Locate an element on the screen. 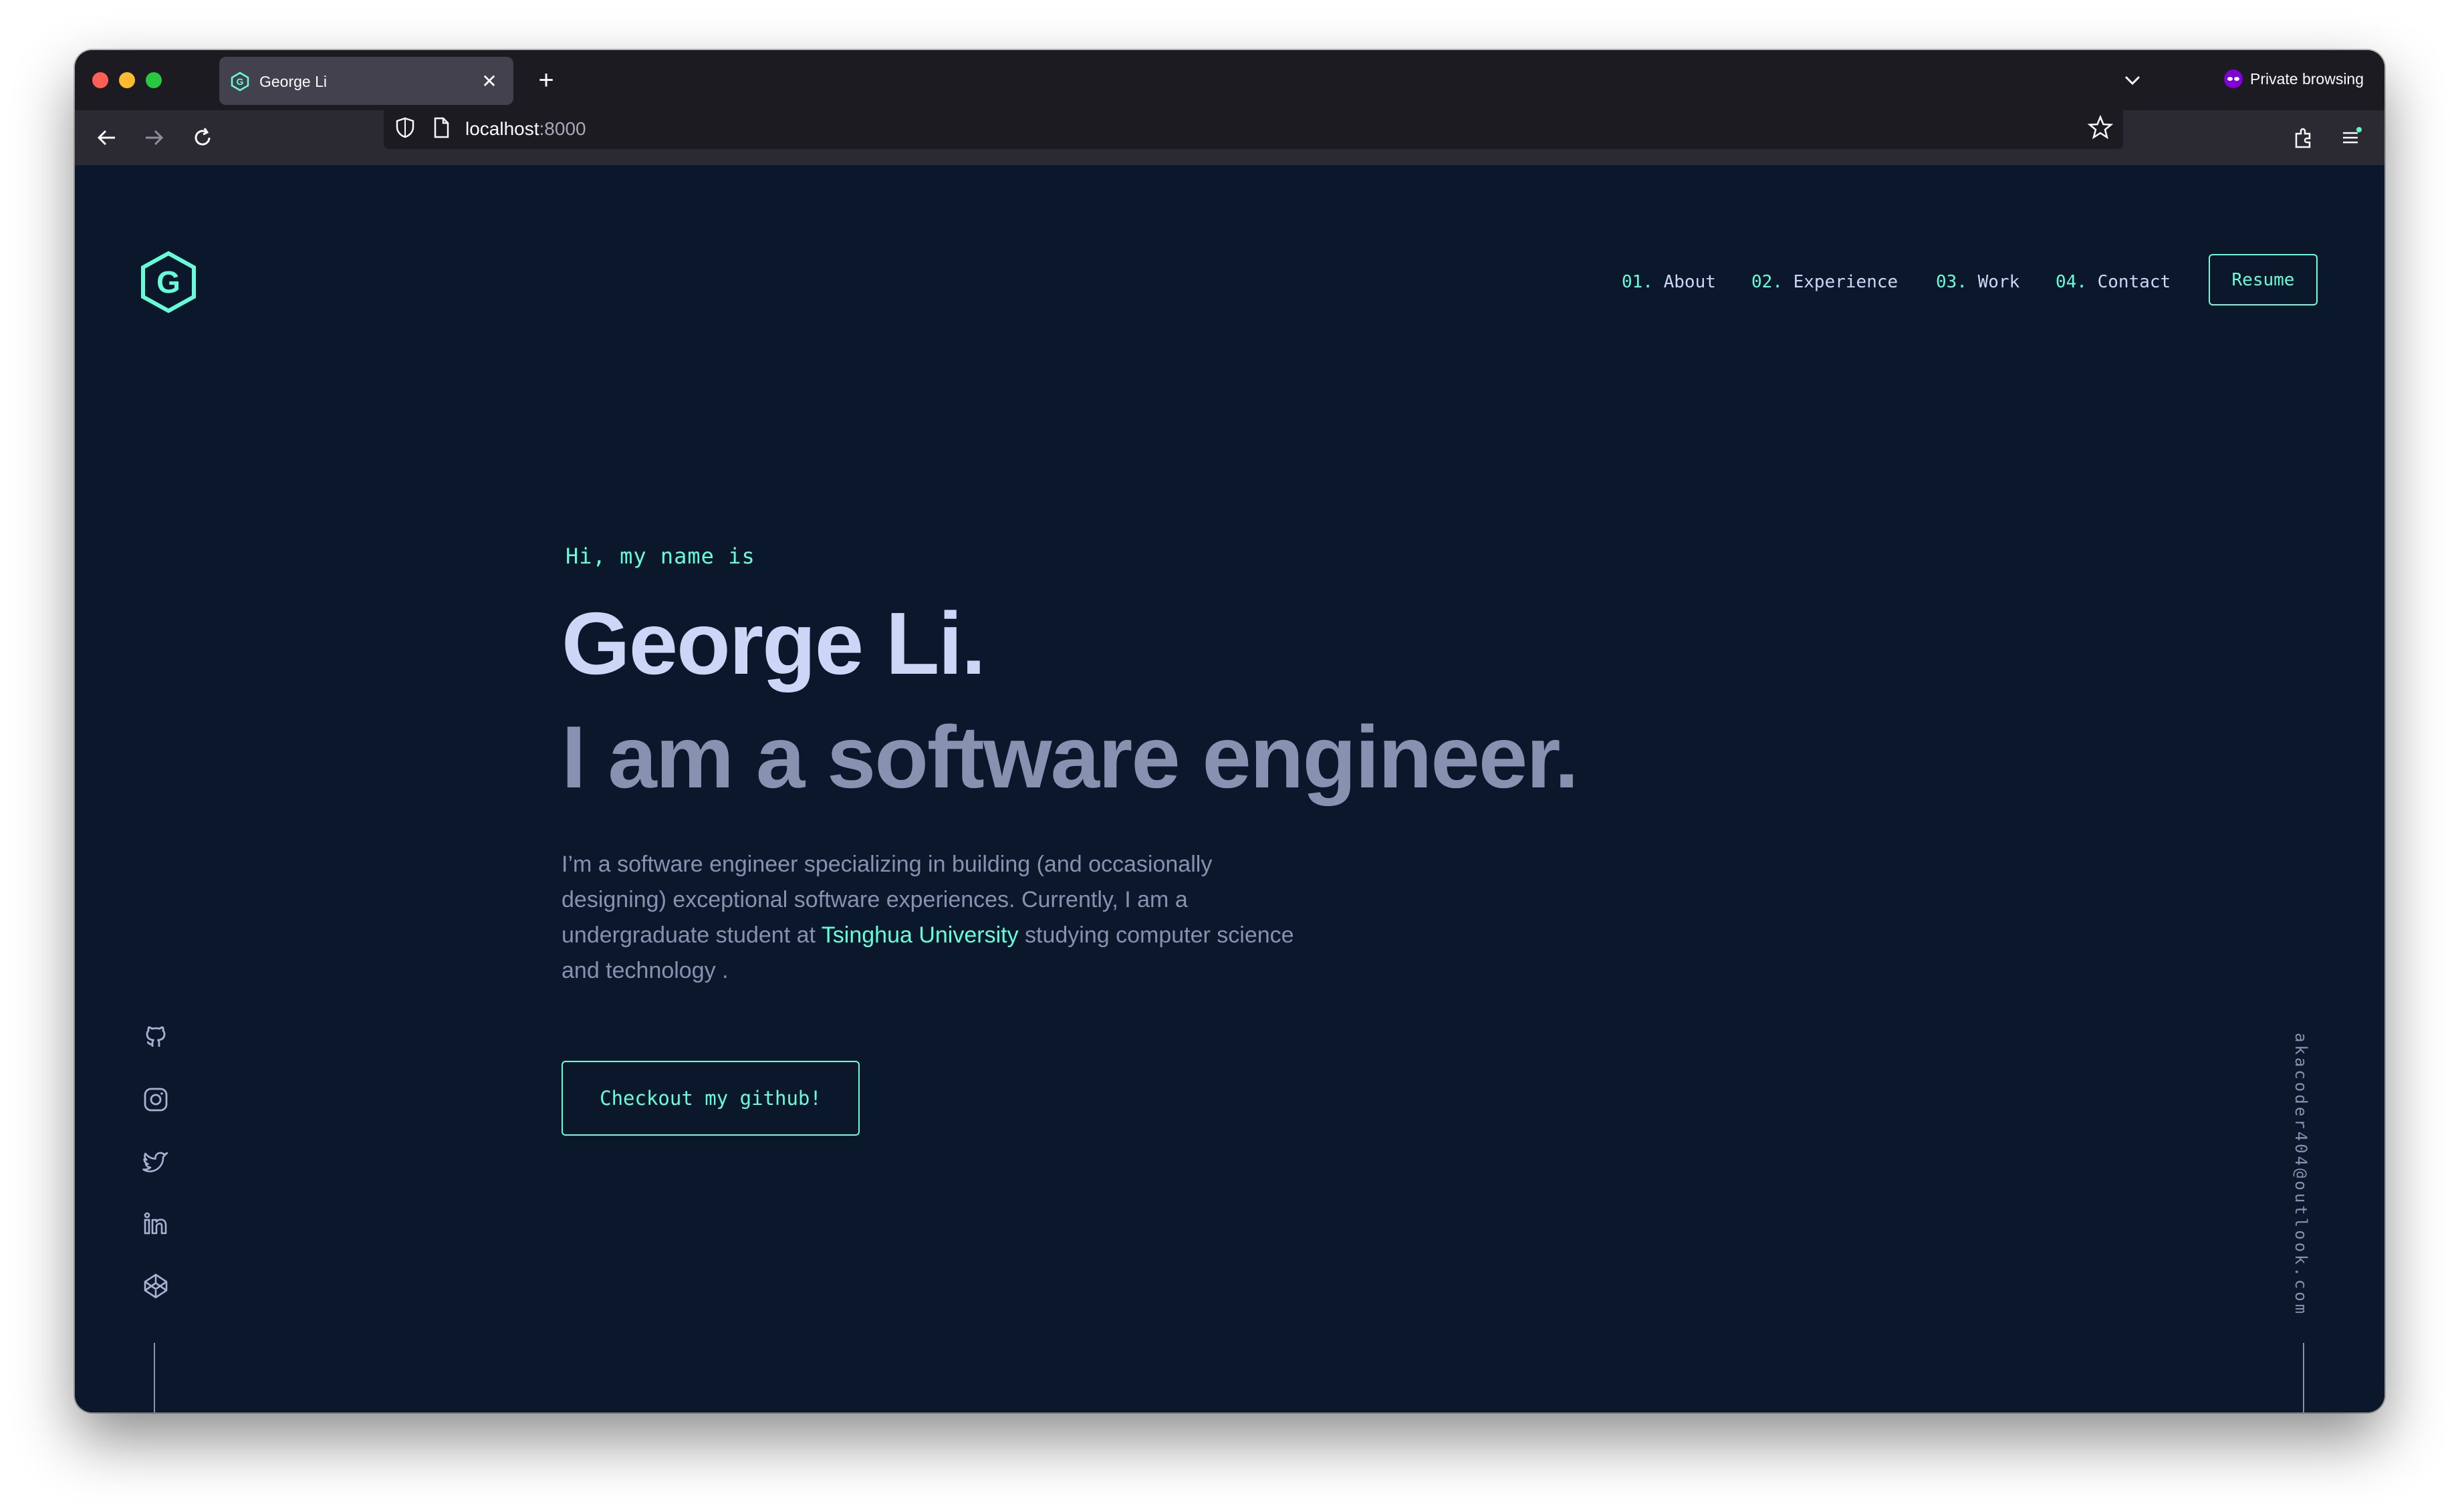  browser-tab: G George Li ✕ is located at coordinates (366, 81).